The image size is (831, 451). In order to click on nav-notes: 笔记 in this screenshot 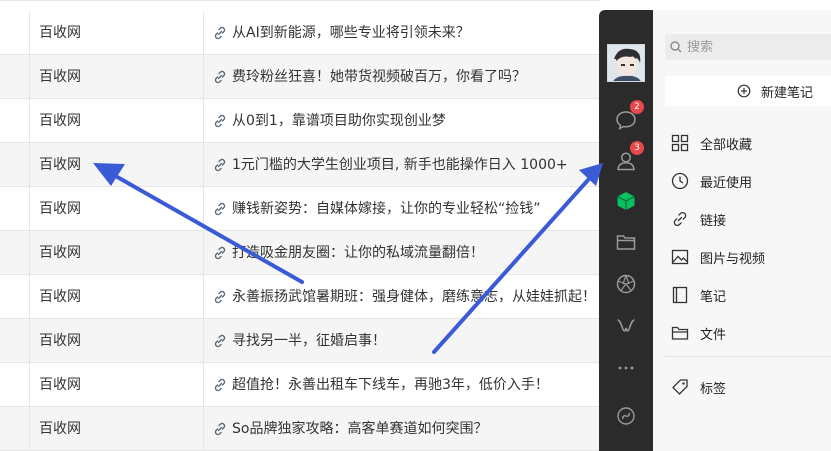, I will do `click(698, 295)`.